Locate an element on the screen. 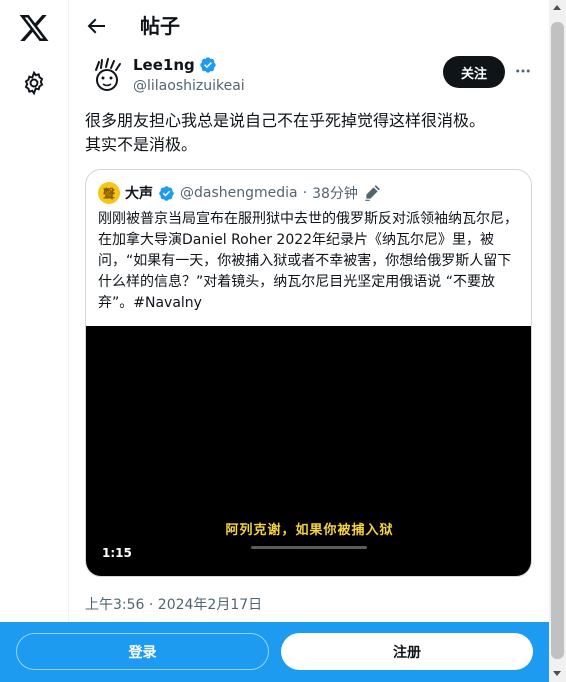  edited-pencil-icon is located at coordinates (372, 193).